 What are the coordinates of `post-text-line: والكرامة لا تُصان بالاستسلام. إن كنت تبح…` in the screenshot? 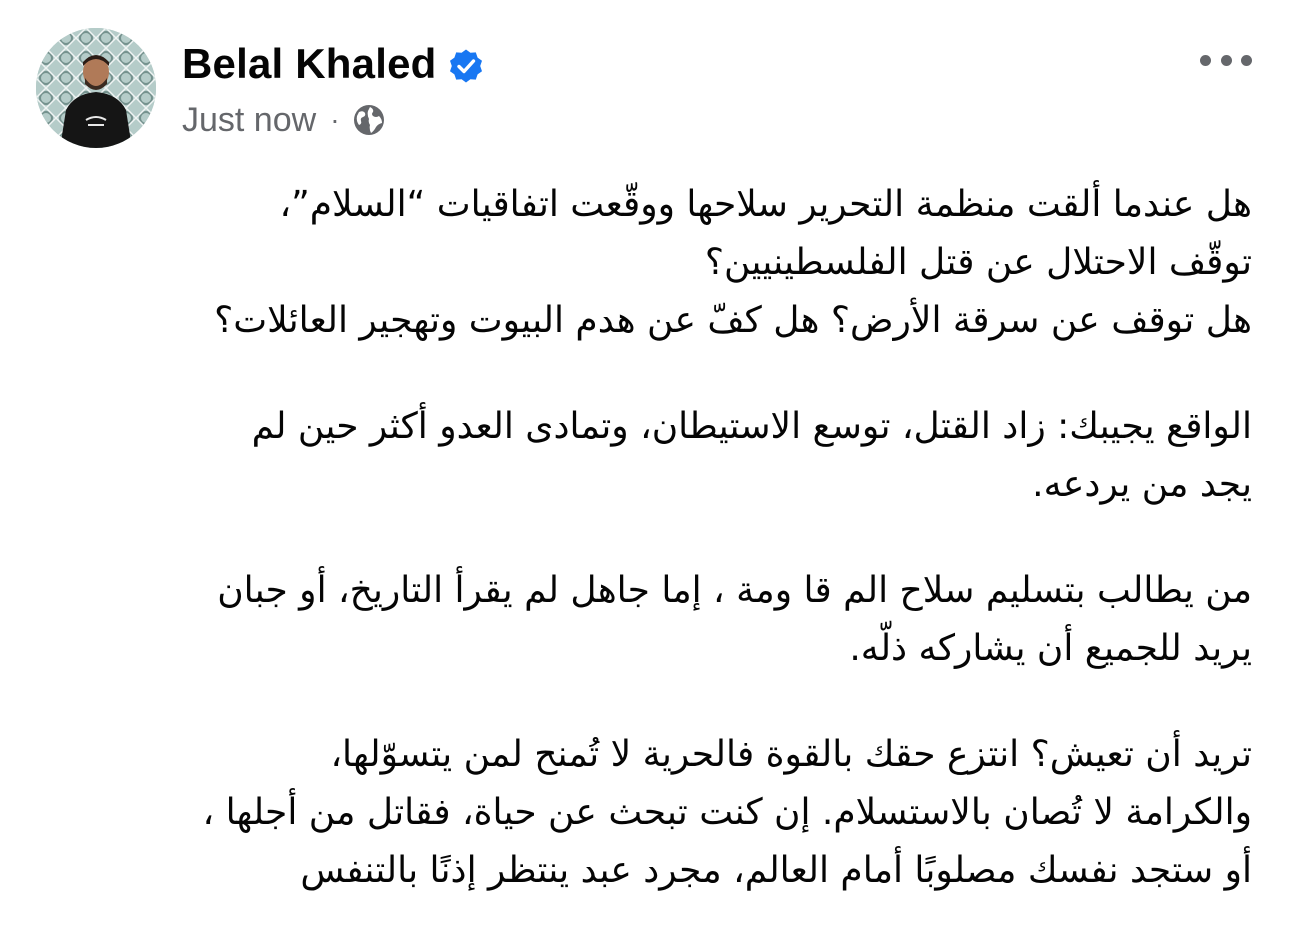 It's located at (727, 812).